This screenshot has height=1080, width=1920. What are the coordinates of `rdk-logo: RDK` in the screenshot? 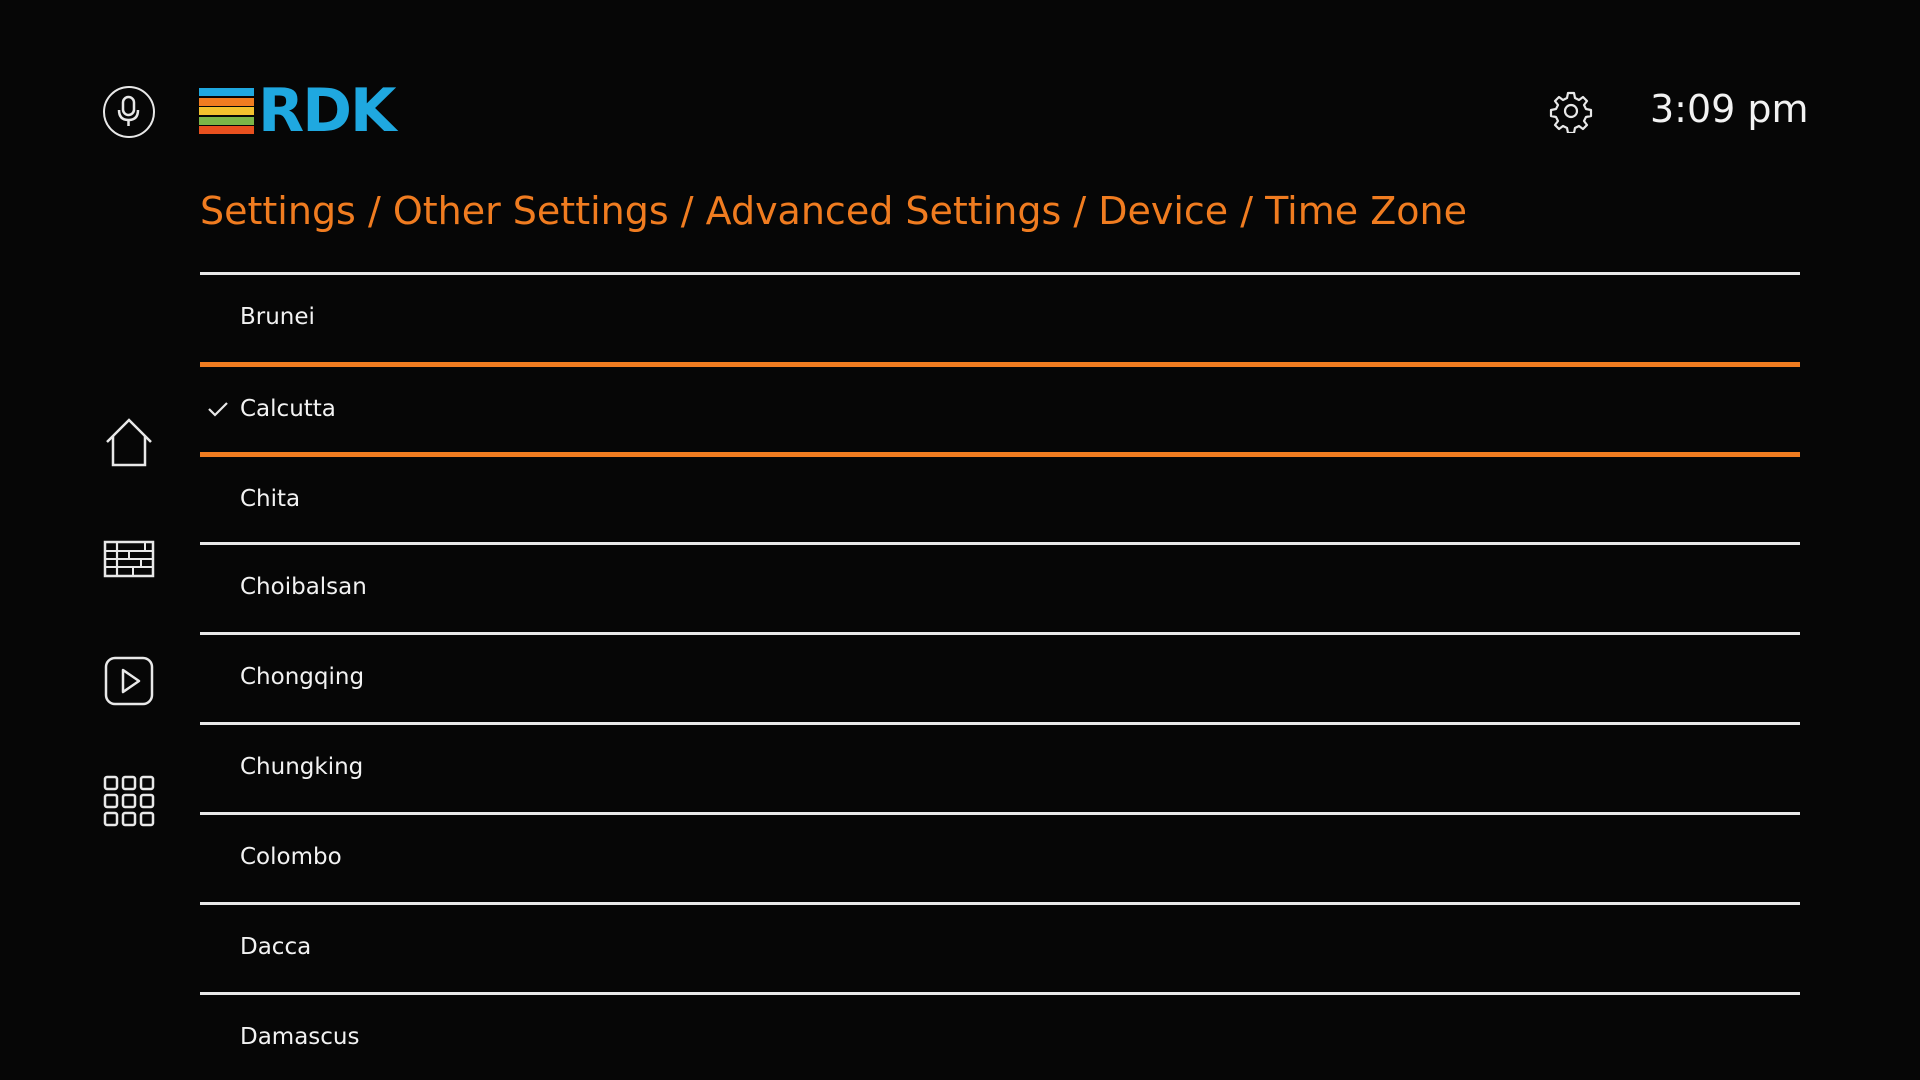 It's located at (314, 111).